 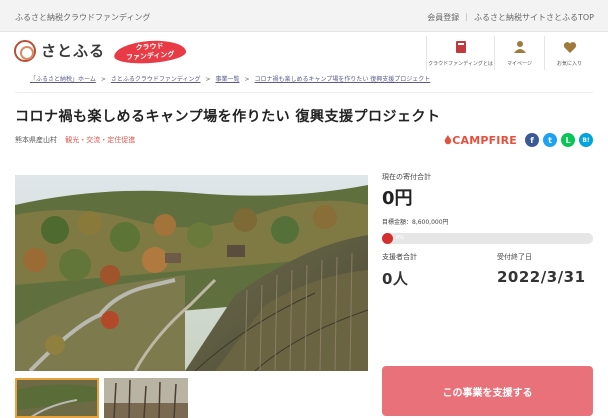 I want to click on line-icon: L, so click(x=568, y=140).